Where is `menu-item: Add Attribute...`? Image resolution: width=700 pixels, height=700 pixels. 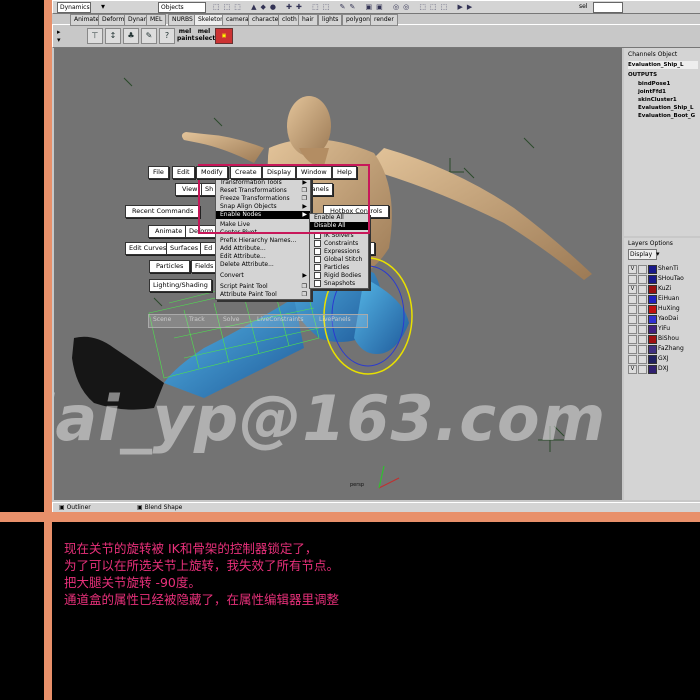 menu-item: Add Attribute... is located at coordinates (263, 249).